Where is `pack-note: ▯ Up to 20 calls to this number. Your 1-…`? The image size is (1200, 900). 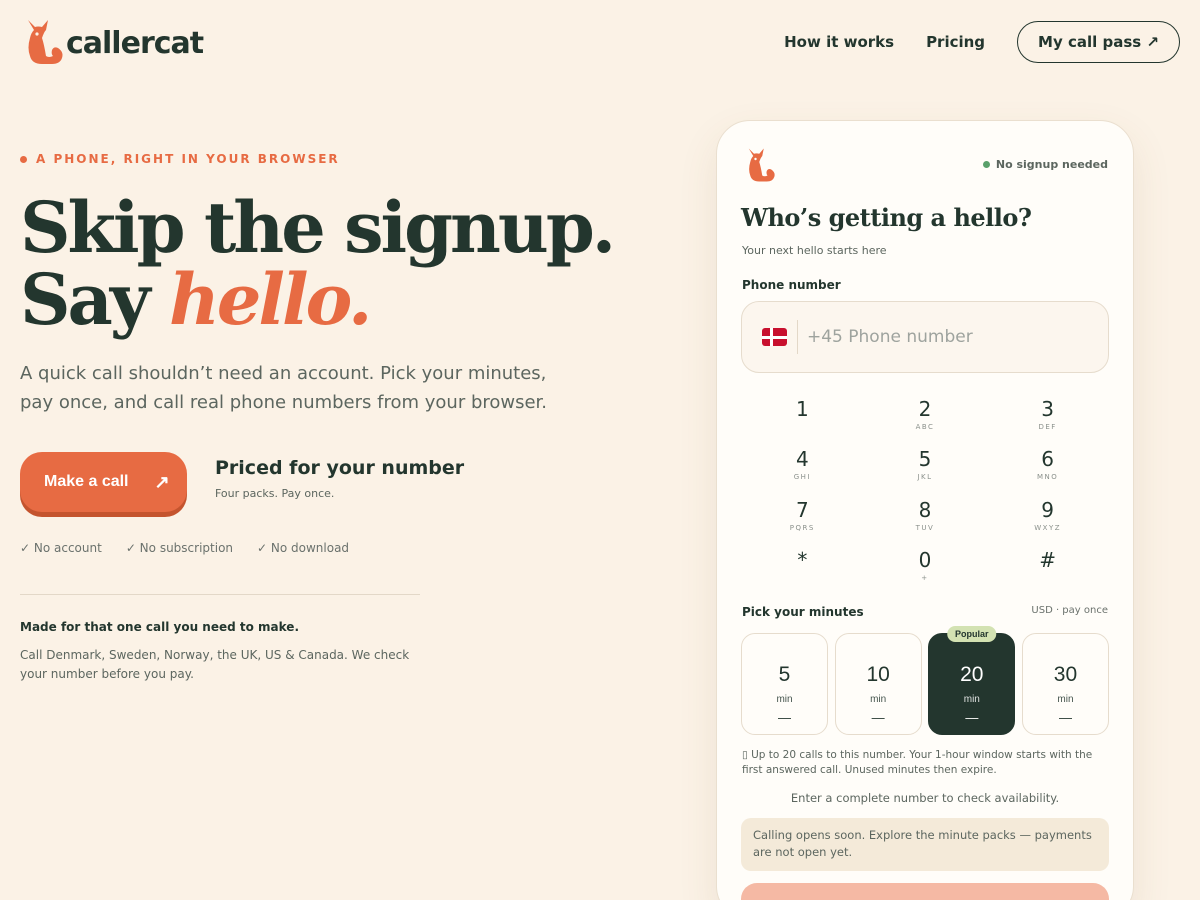
pack-note: ▯ Up to 20 calls to this number. Your 1-… is located at coordinates (917, 762).